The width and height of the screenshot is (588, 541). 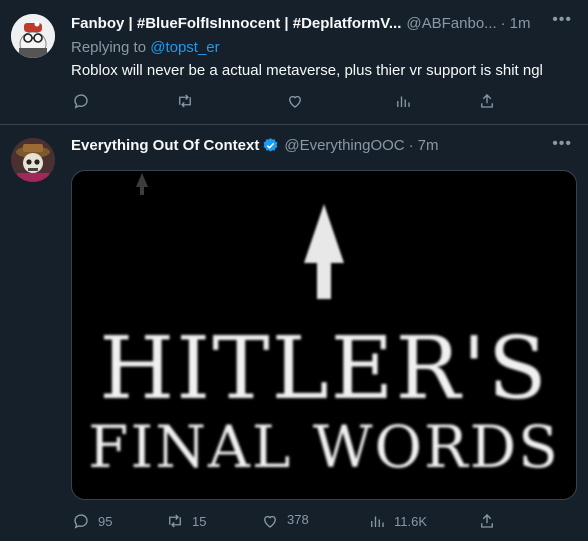 I want to click on share-button, so click(x=487, y=521).